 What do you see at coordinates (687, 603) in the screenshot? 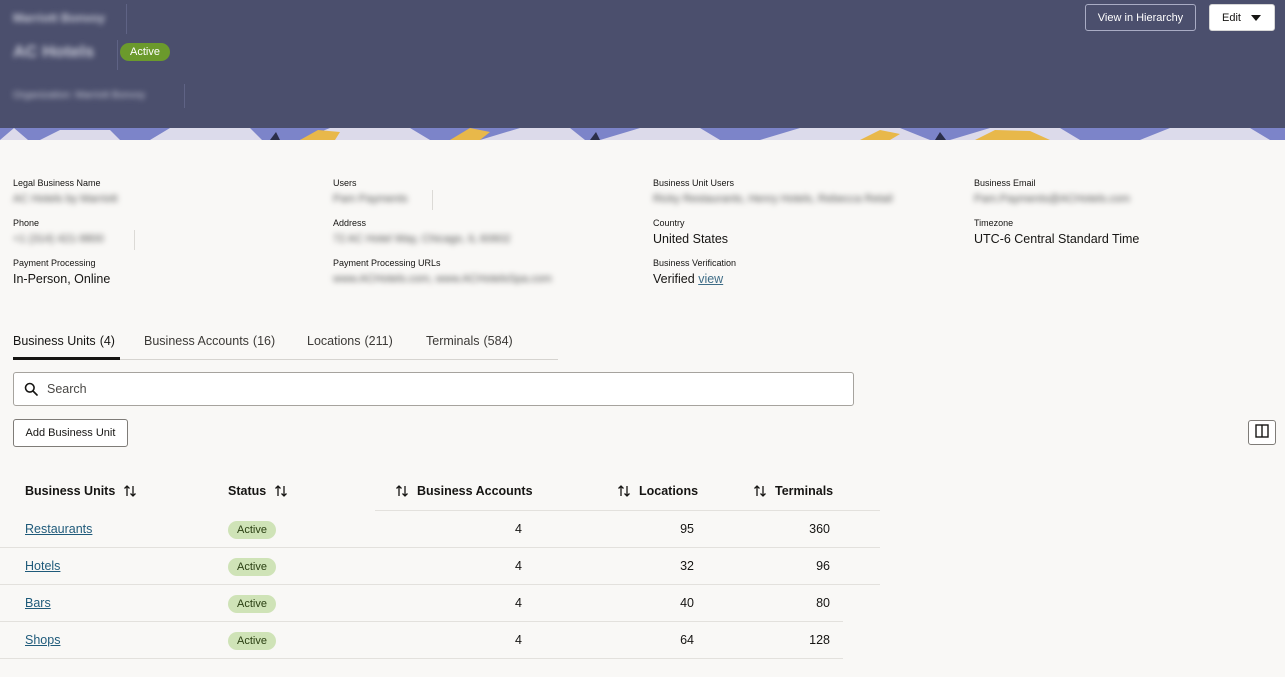
I see `locations-cell: 40` at bounding box center [687, 603].